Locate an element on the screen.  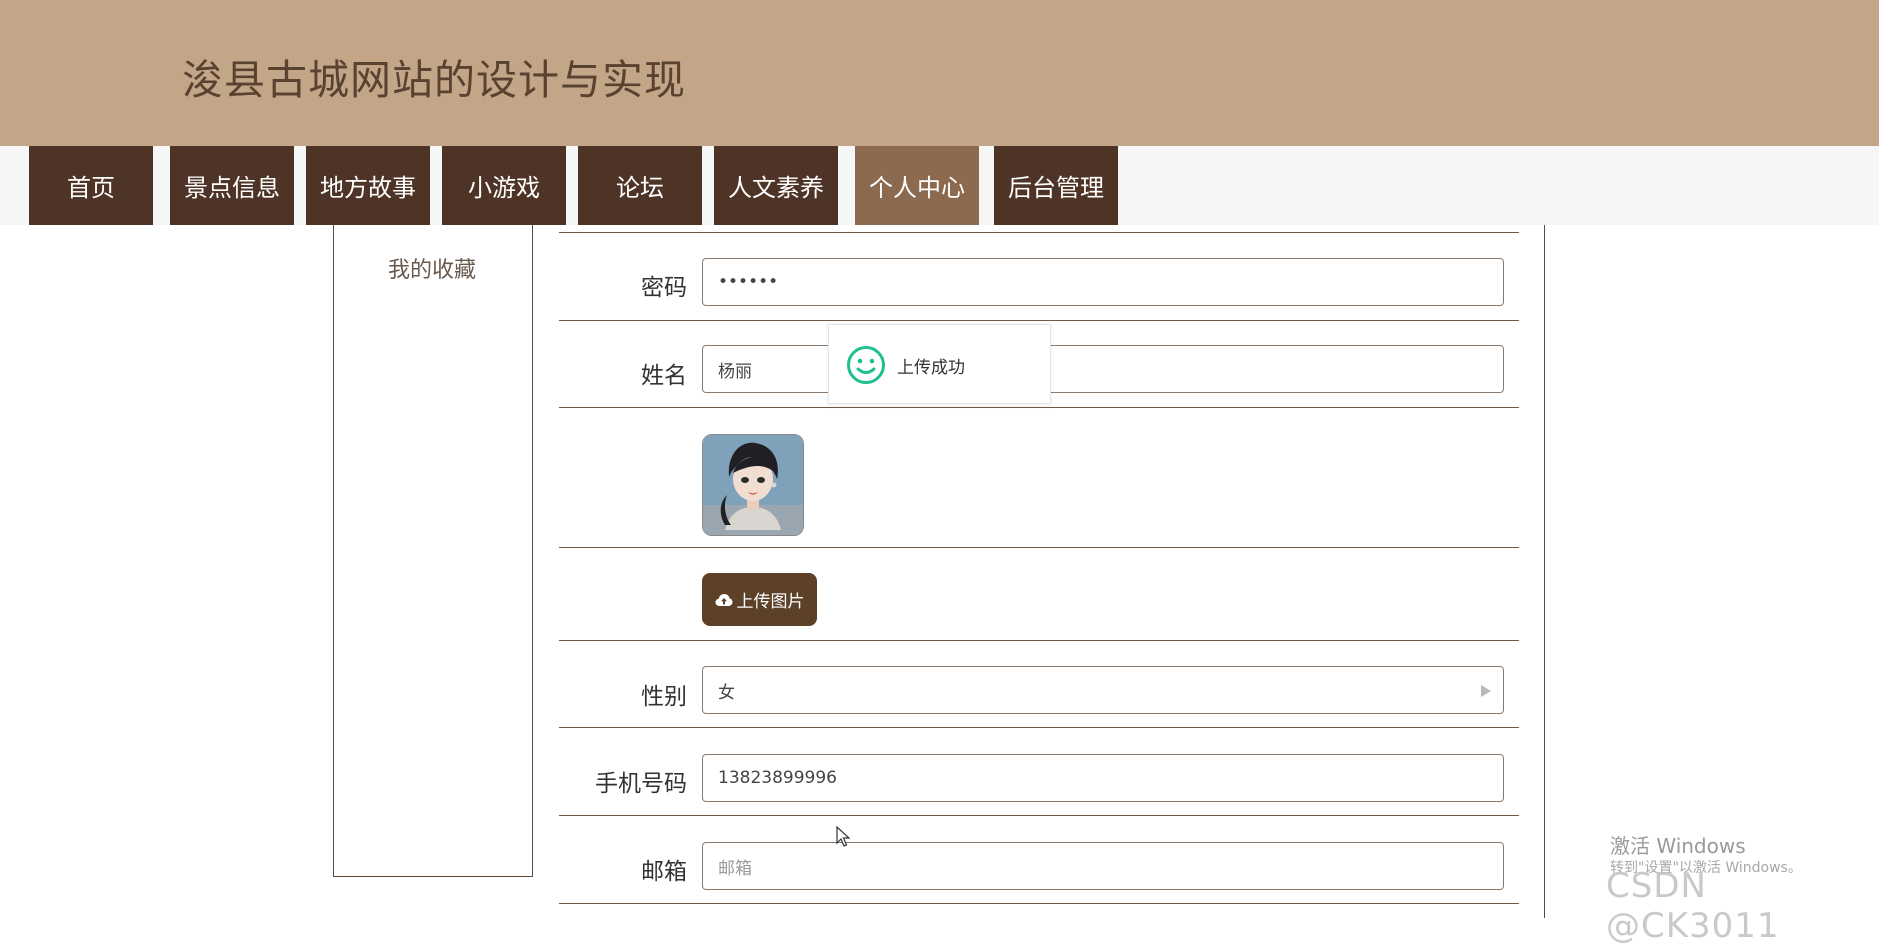
site-title: 浚县古城网站的设计与实现 is located at coordinates (434, 80).